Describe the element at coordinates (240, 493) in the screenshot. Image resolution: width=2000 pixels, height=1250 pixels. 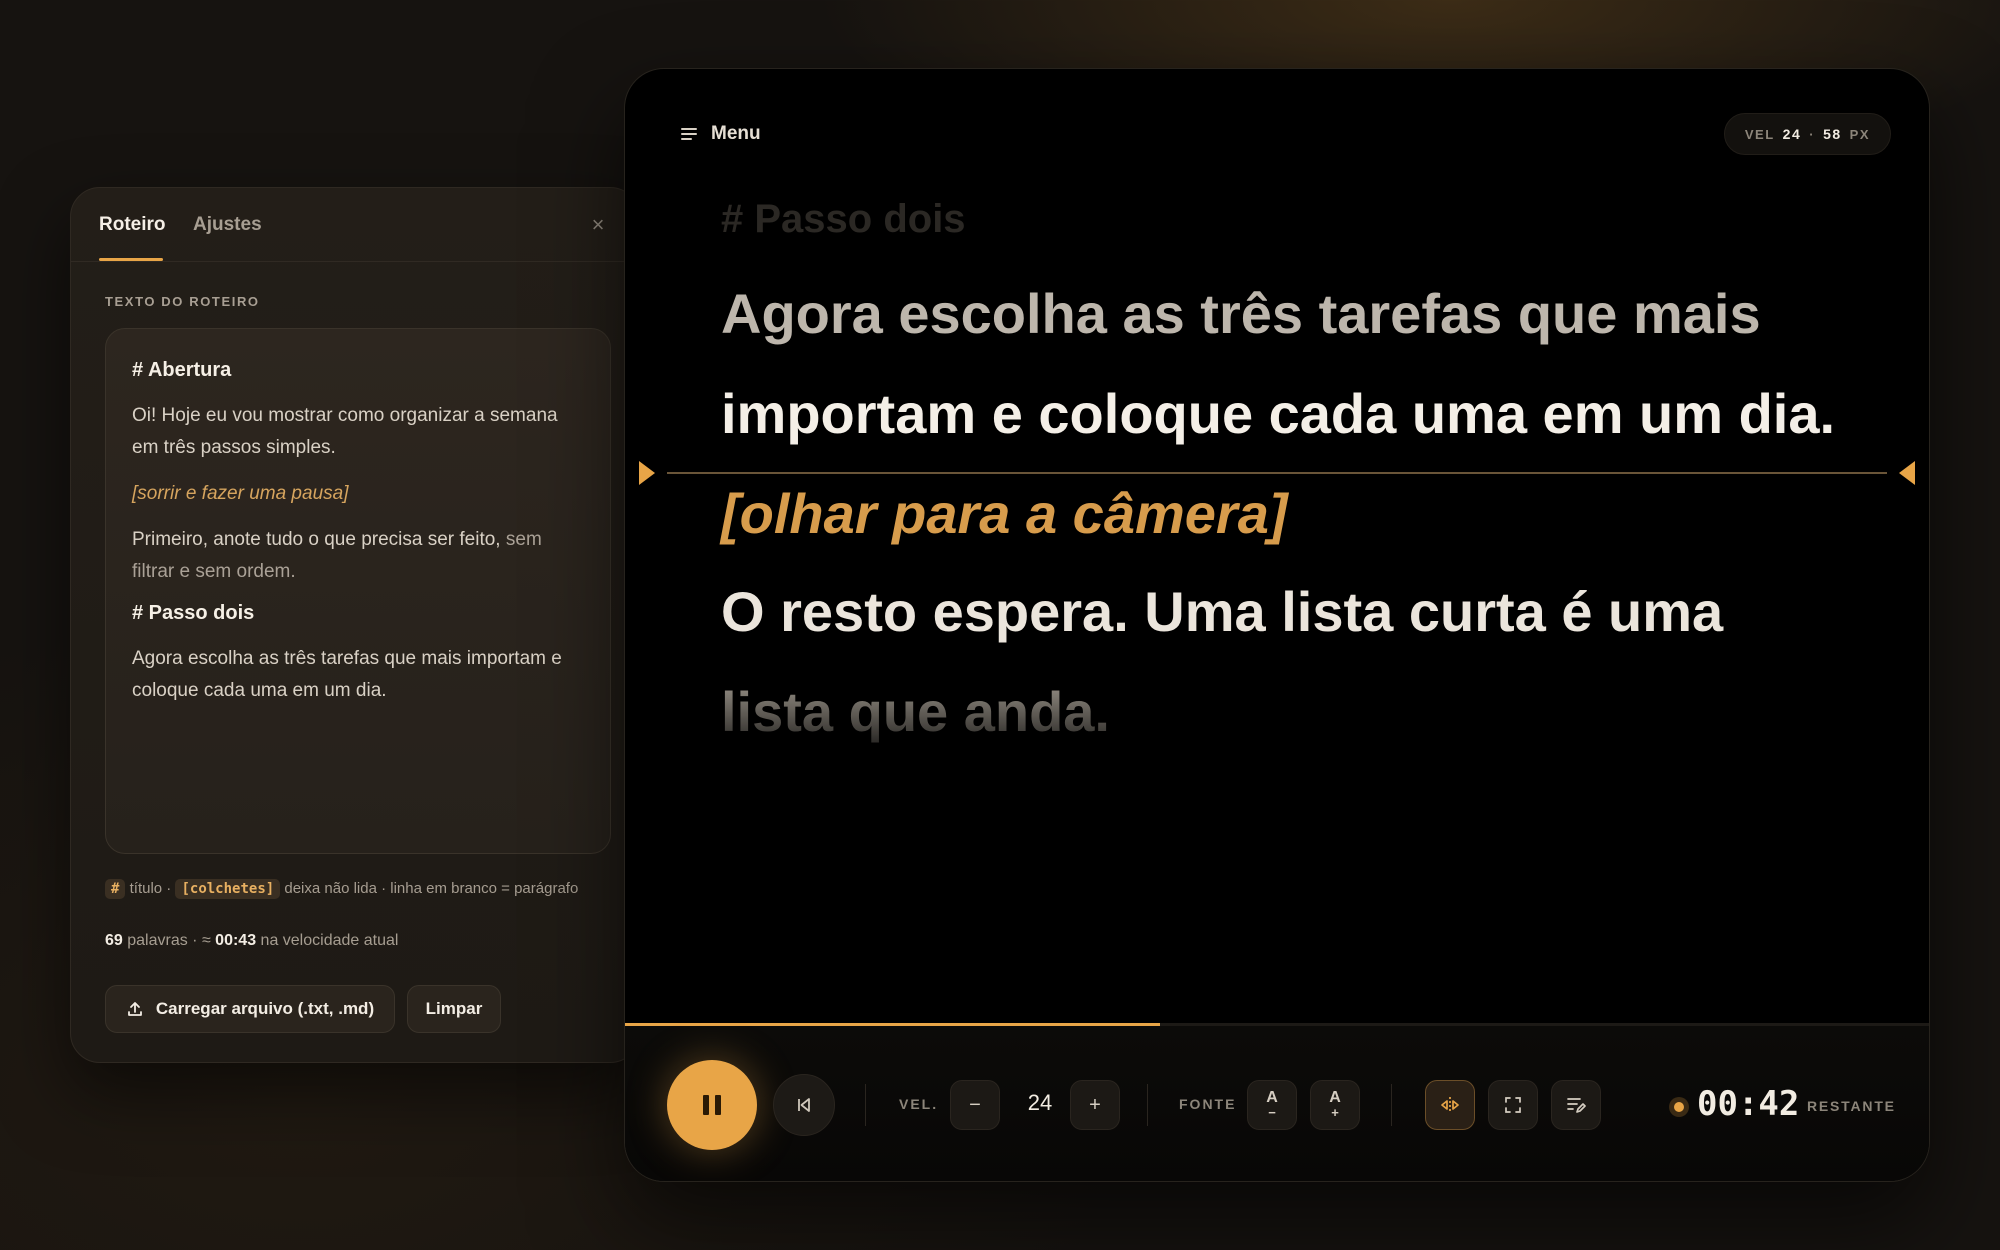
I see `editor-cue: [sorrir e fazer uma pausa]` at that location.